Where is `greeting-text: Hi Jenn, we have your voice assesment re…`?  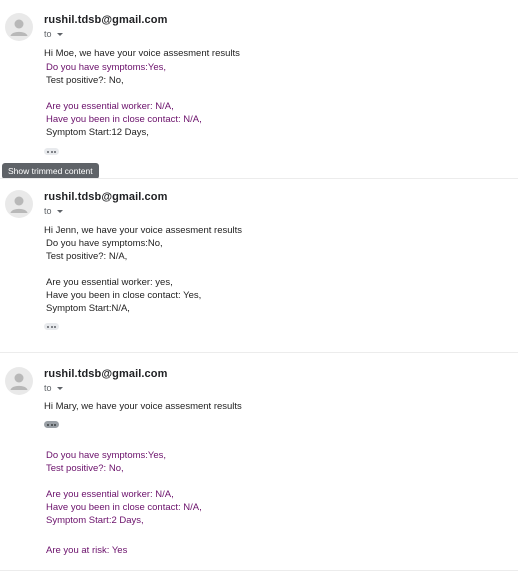
greeting-text: Hi Jenn, we have your voice assesment re… is located at coordinates (143, 230).